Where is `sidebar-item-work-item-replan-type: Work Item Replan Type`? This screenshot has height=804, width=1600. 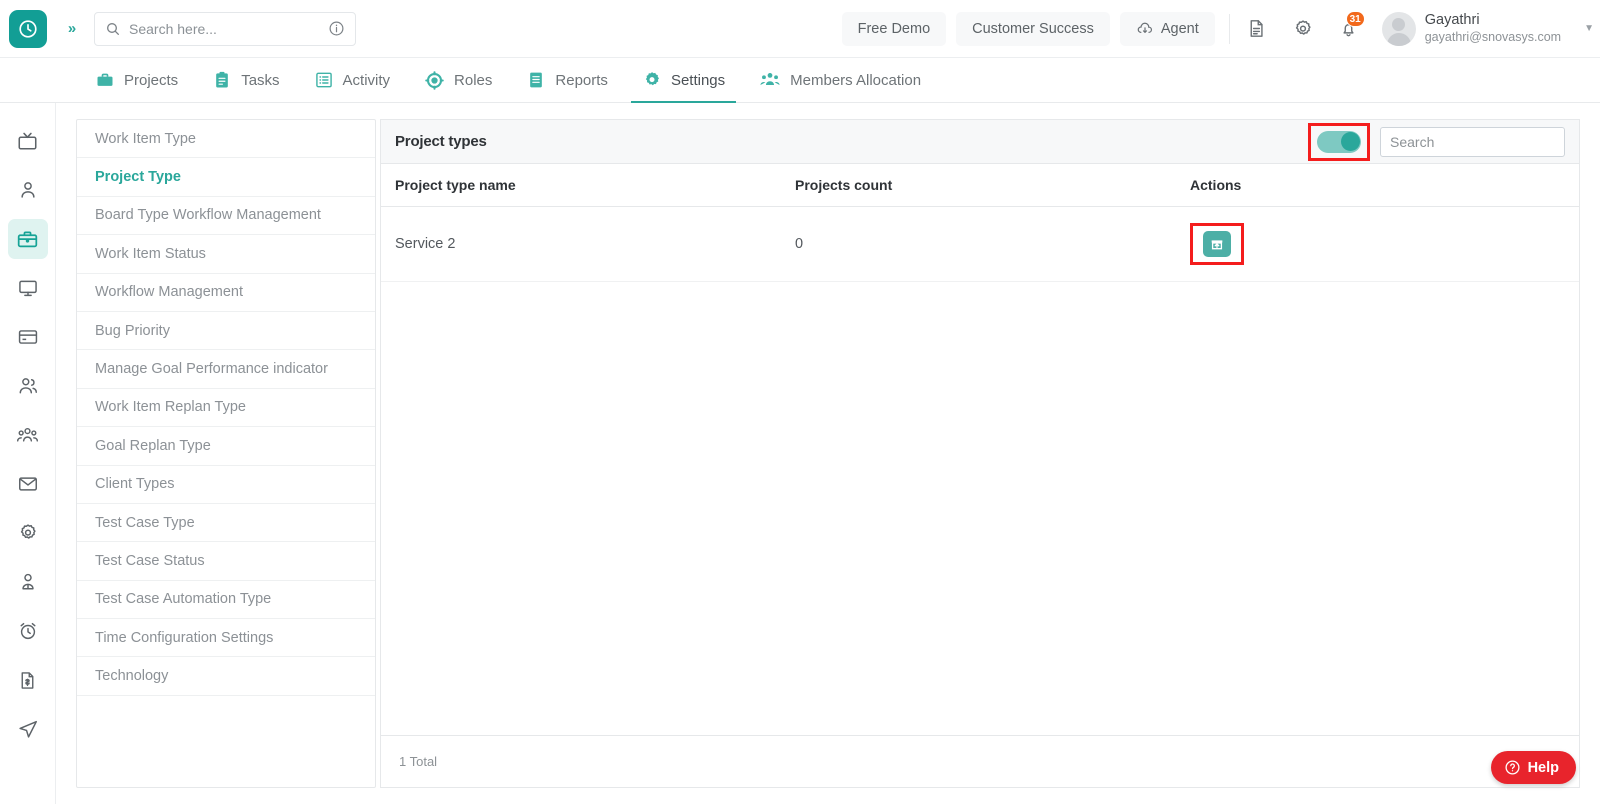
sidebar-item-work-item-replan-type: Work Item Replan Type is located at coordinates (226, 408).